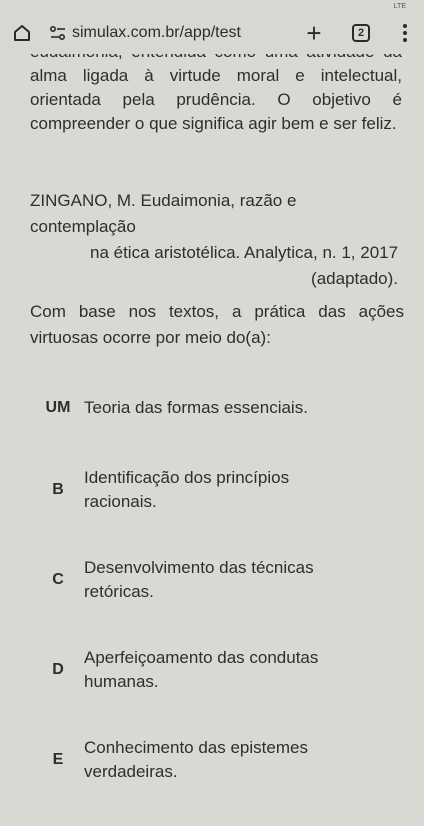 Image resolution: width=424 pixels, height=826 pixels. I want to click on citation-line: (adaptado)., so click(354, 278).